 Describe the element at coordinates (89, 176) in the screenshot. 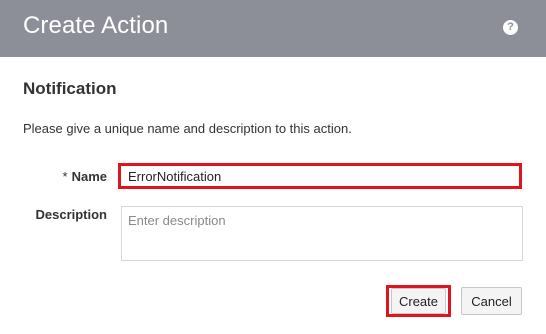

I see `name-label: Name` at that location.